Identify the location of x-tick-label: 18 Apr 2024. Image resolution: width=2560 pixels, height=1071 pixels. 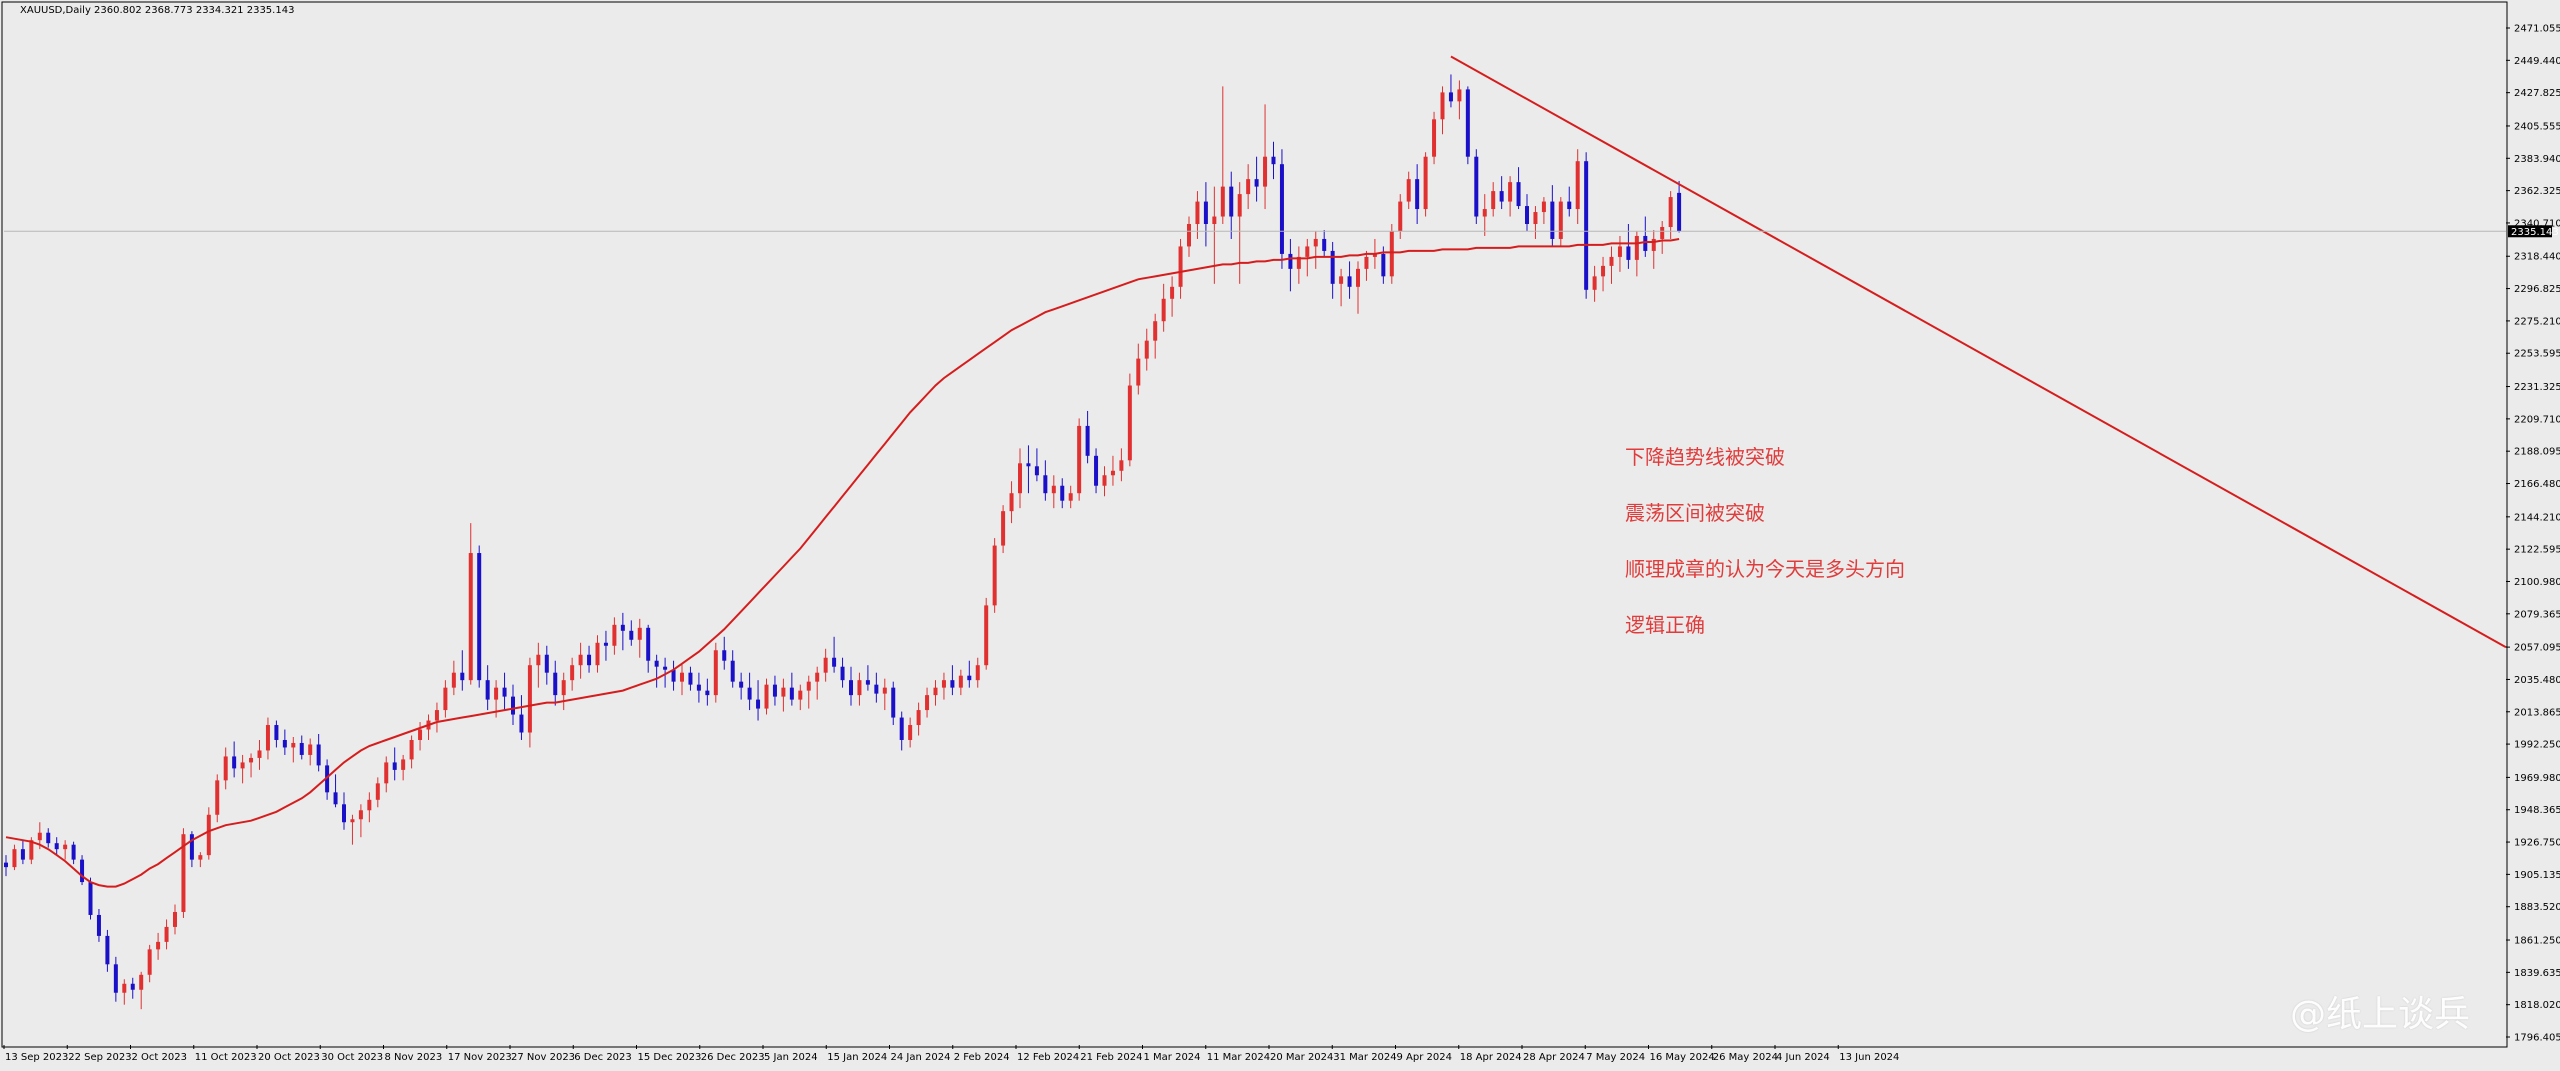
(1491, 1057).